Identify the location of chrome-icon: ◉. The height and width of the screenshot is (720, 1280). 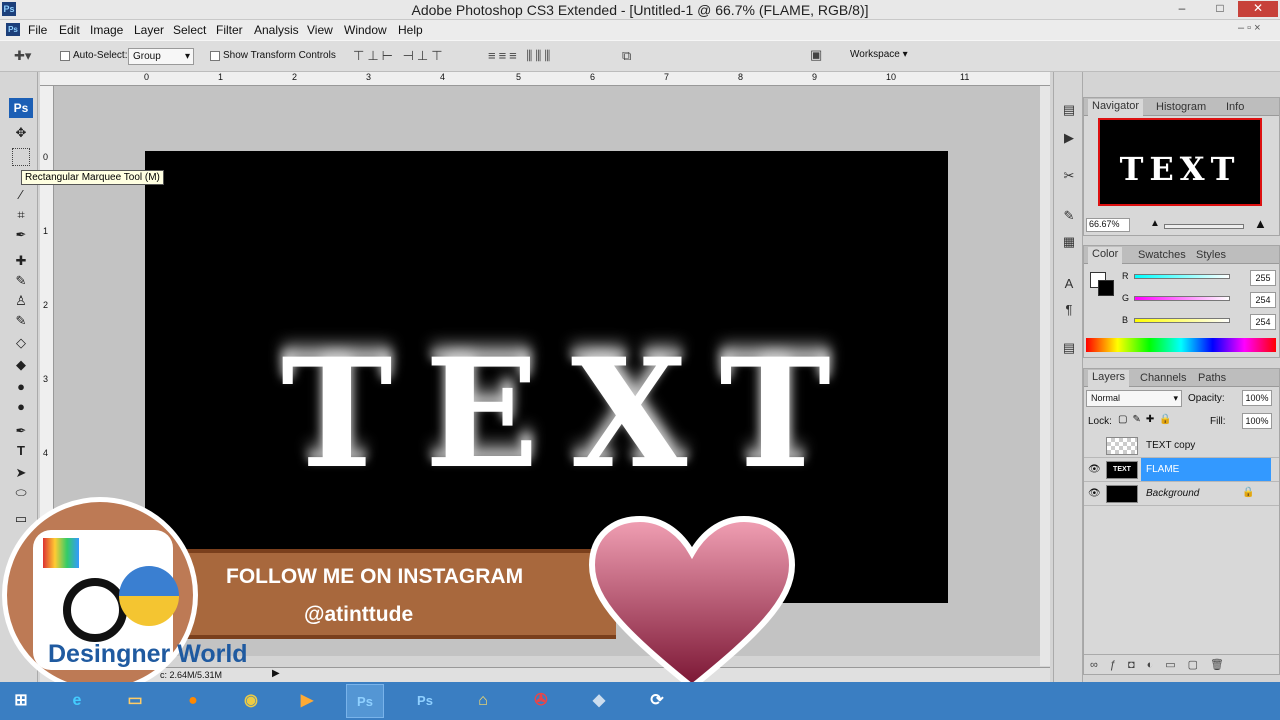
(251, 701).